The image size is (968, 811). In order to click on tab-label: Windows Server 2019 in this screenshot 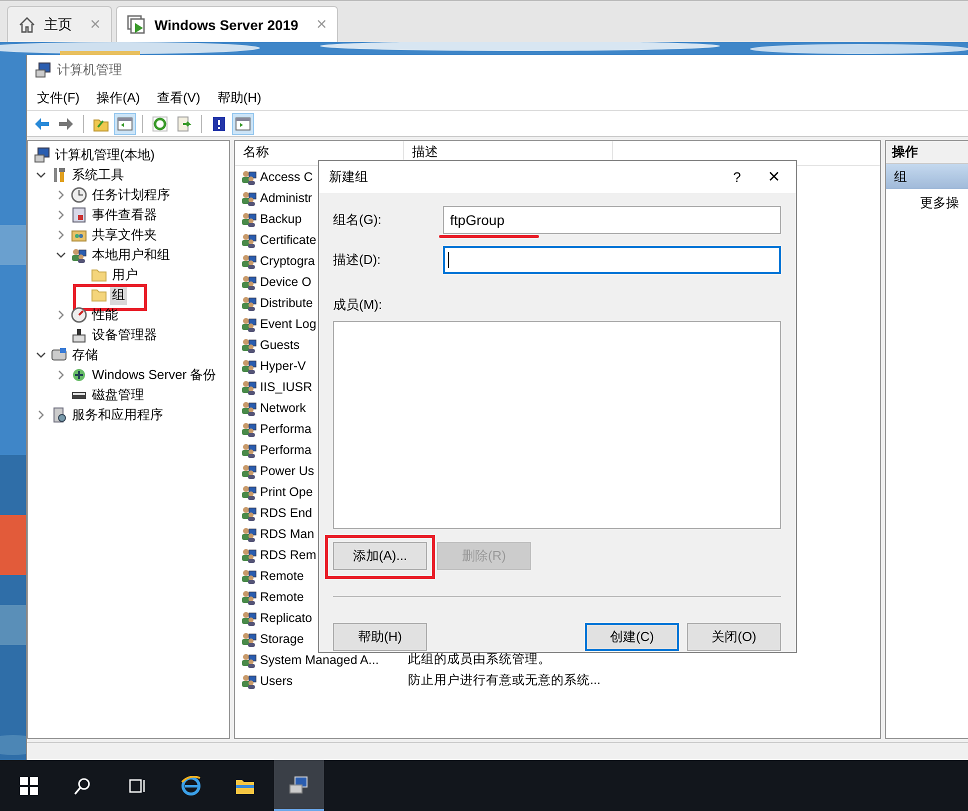, I will do `click(226, 24)`.